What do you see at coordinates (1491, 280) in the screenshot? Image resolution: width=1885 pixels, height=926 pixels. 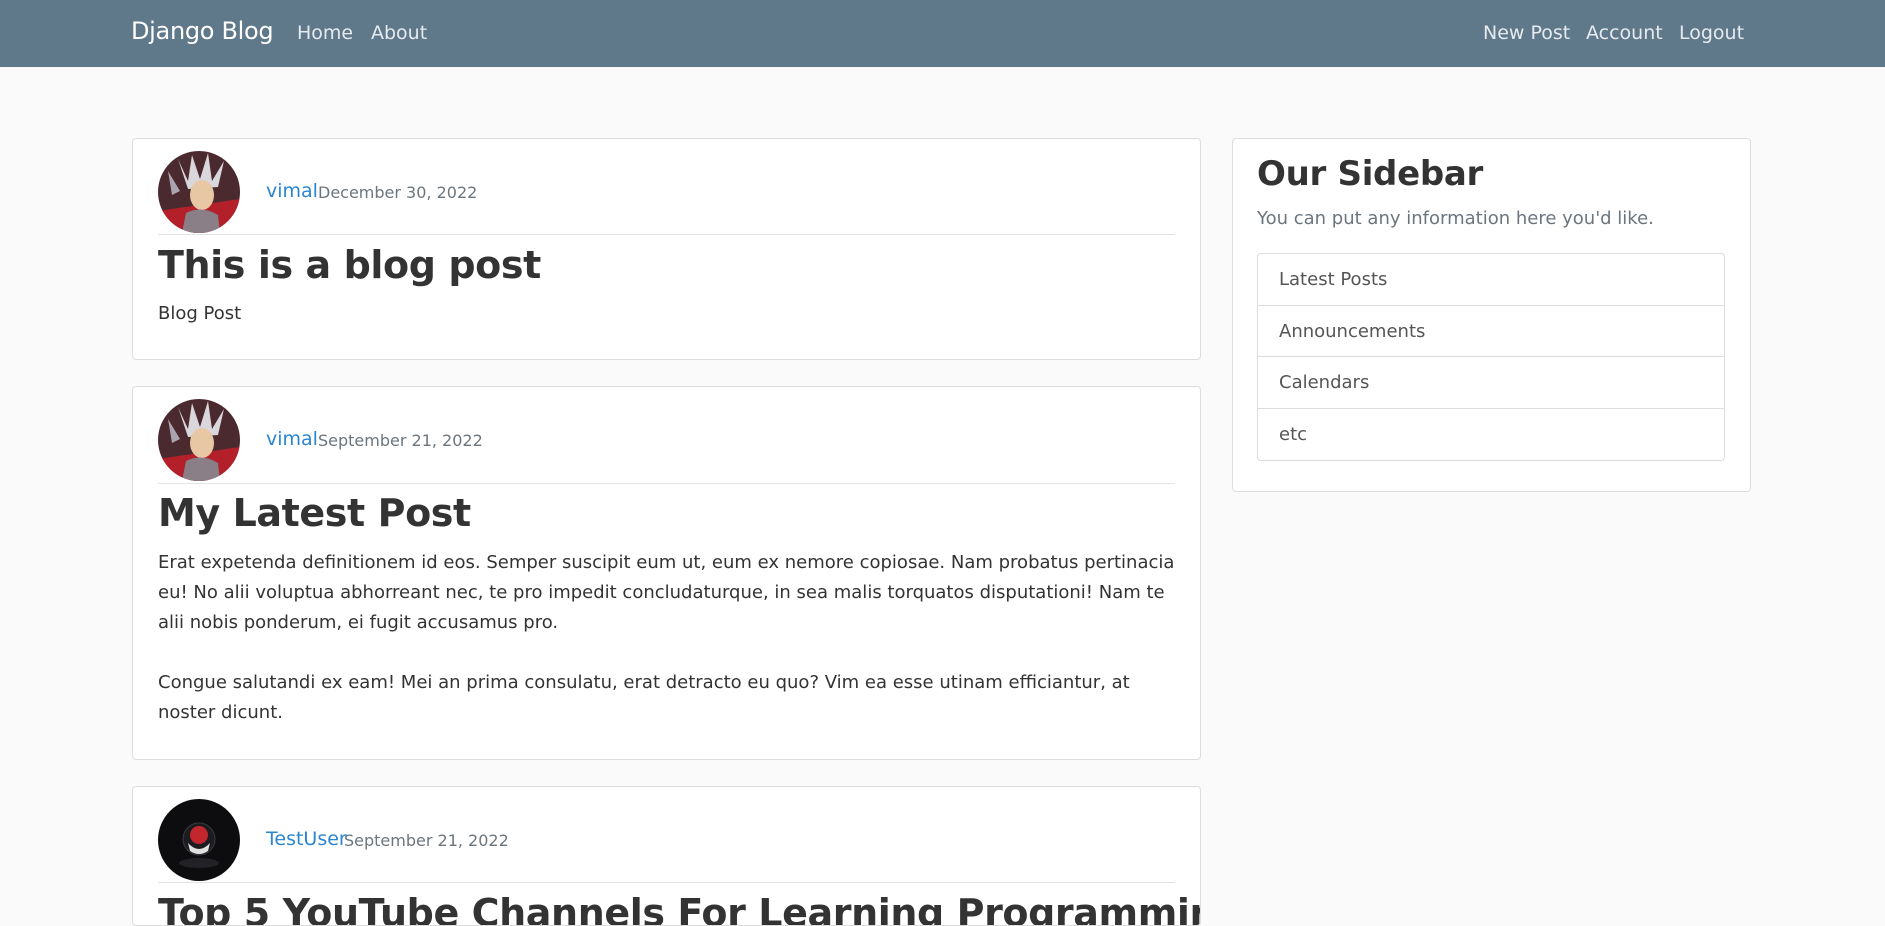 I see `sidebar-item-latest-posts: Latest Posts` at bounding box center [1491, 280].